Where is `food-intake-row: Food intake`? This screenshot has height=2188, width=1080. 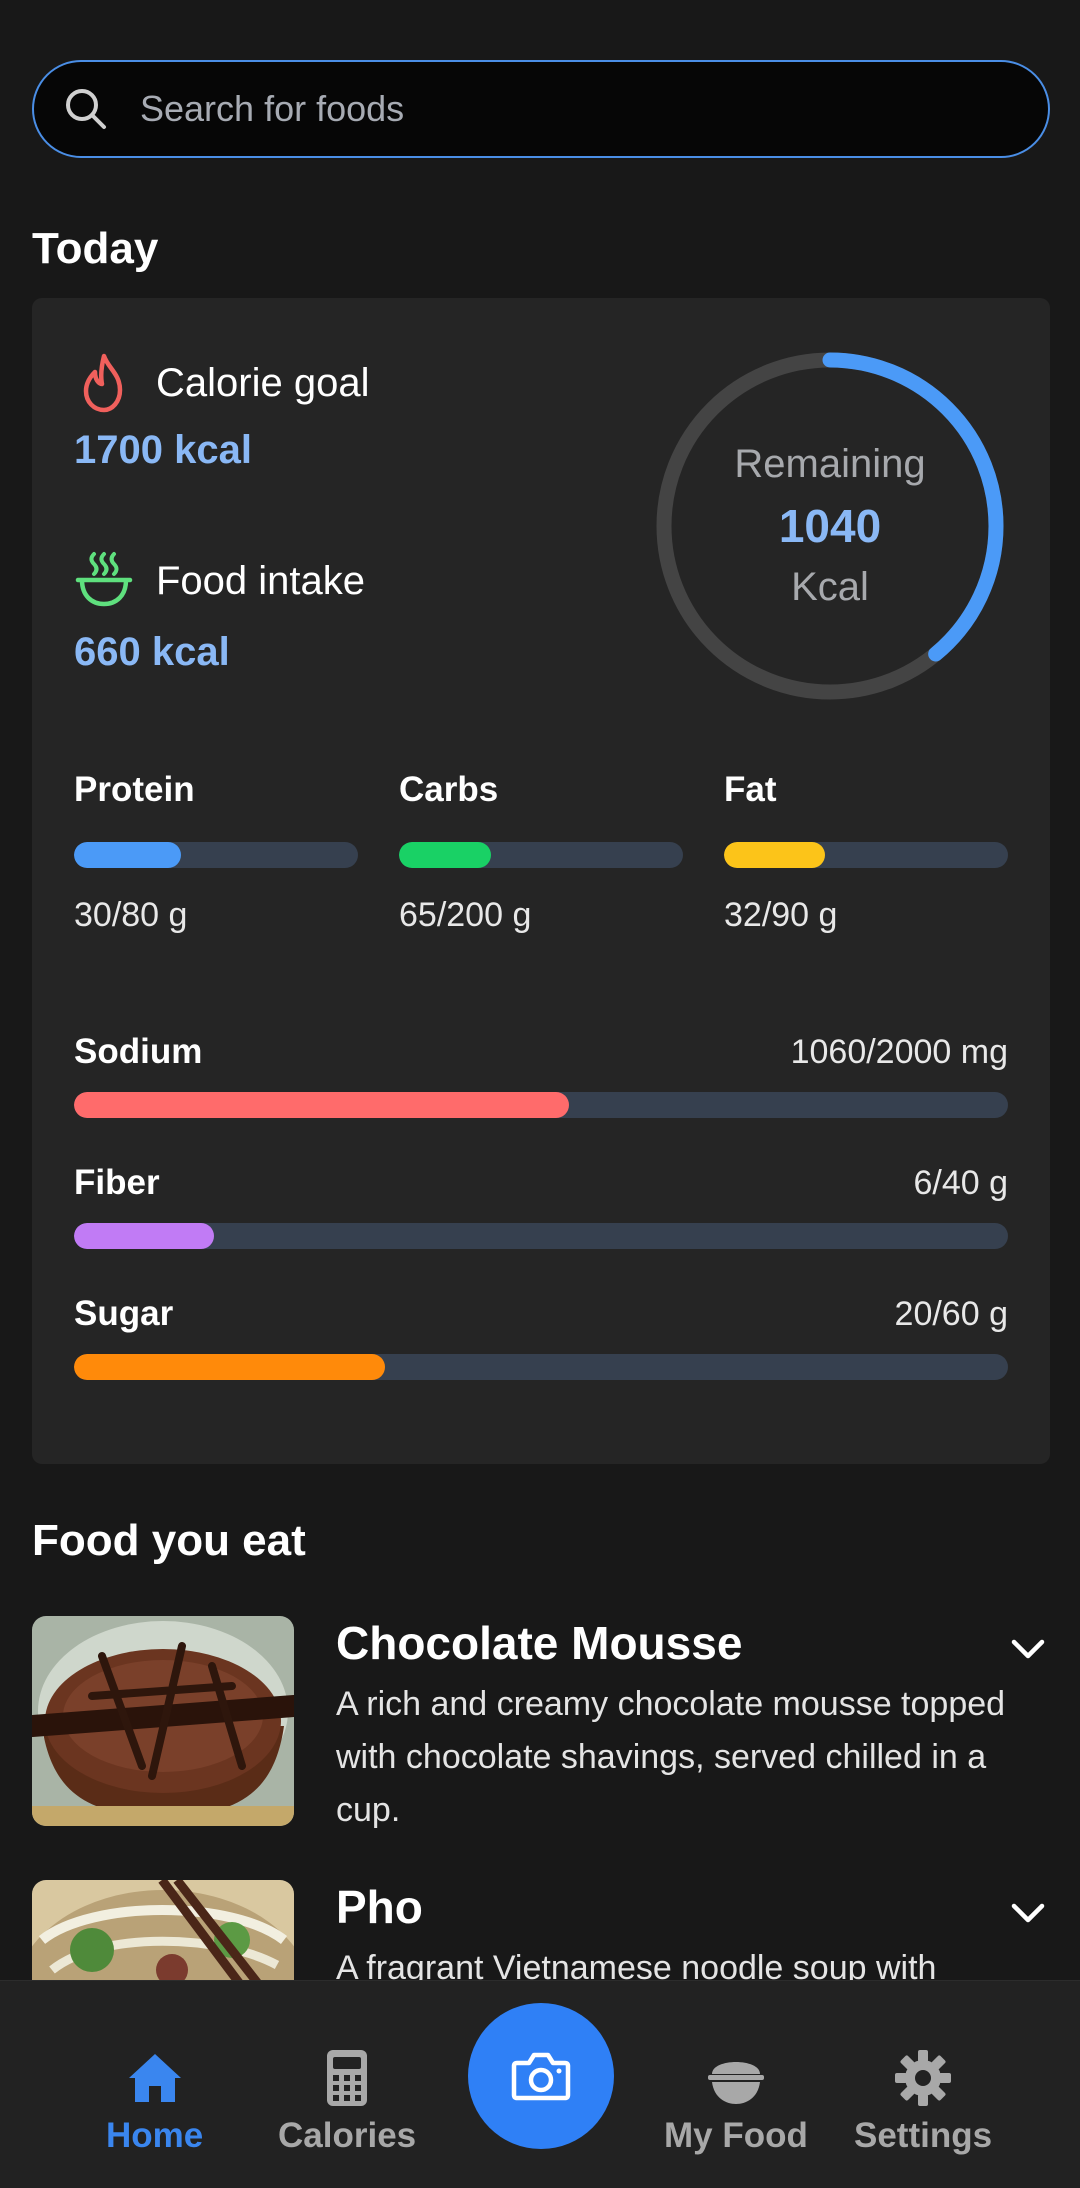
food-intake-row: Food intake is located at coordinates (219, 581).